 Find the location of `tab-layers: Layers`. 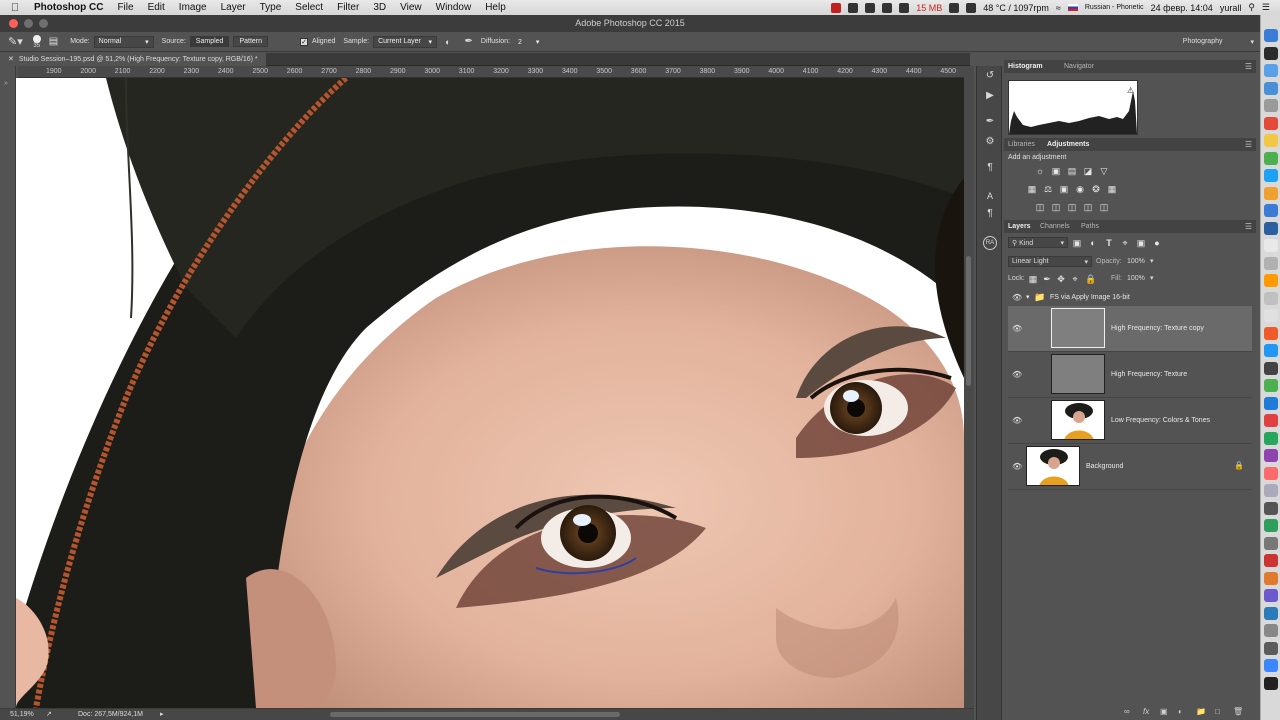

tab-layers: Layers is located at coordinates (1019, 226).